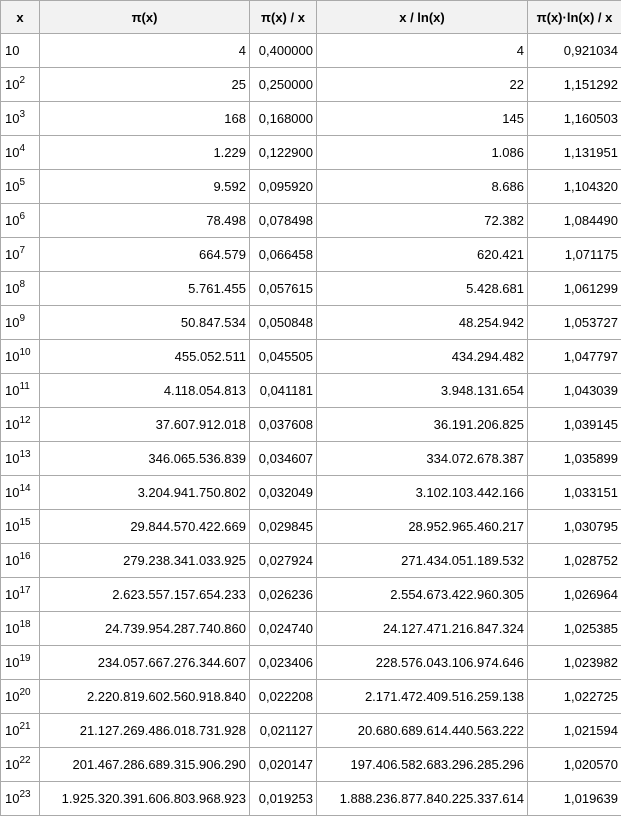 The image size is (621, 834). I want to click on table-row: 106 78.498 0,078498 72.382 1,084490, so click(310, 220).